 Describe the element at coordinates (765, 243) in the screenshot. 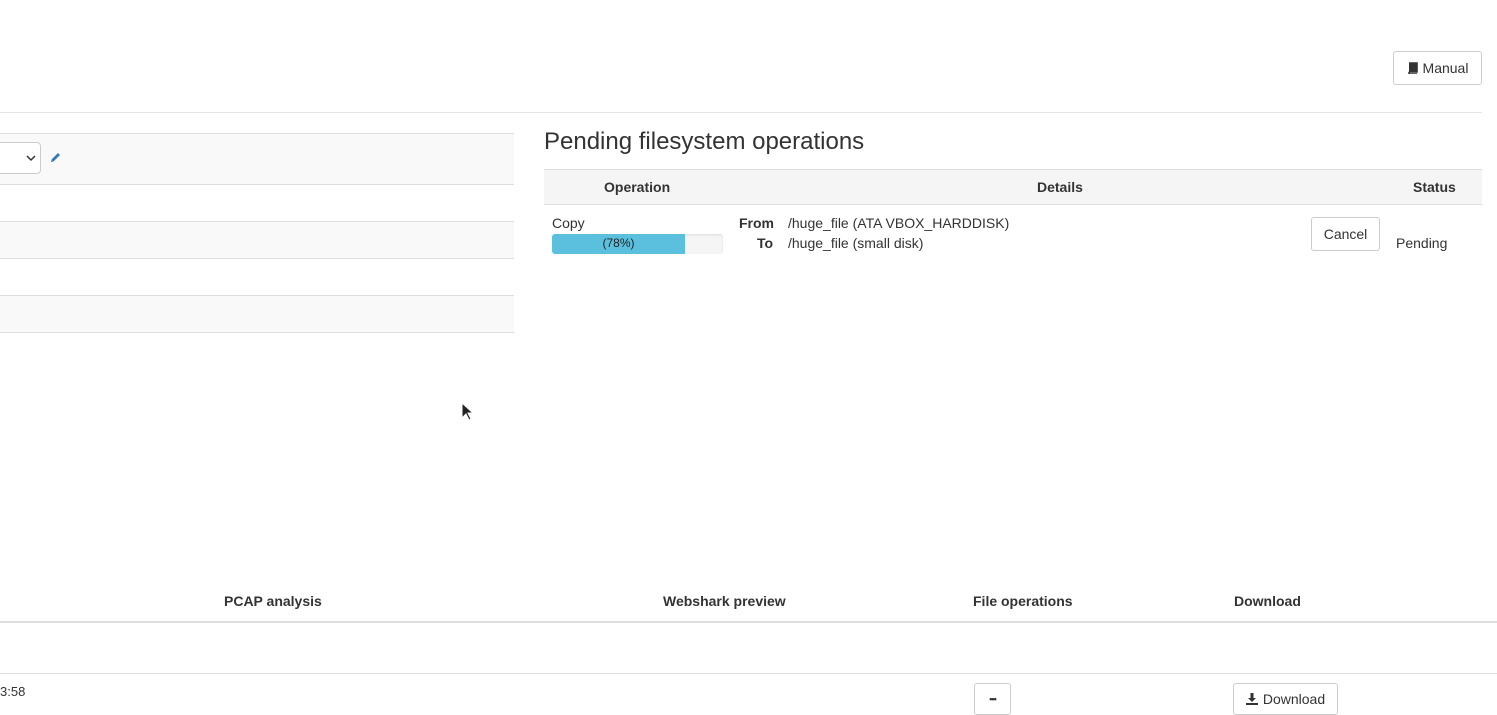

I see `to-label: To` at that location.